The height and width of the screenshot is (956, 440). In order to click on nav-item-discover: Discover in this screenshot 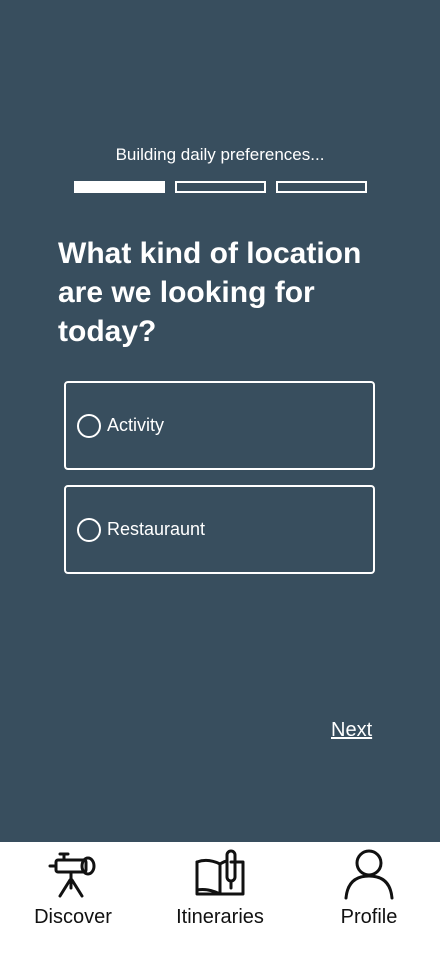, I will do `click(73, 899)`.